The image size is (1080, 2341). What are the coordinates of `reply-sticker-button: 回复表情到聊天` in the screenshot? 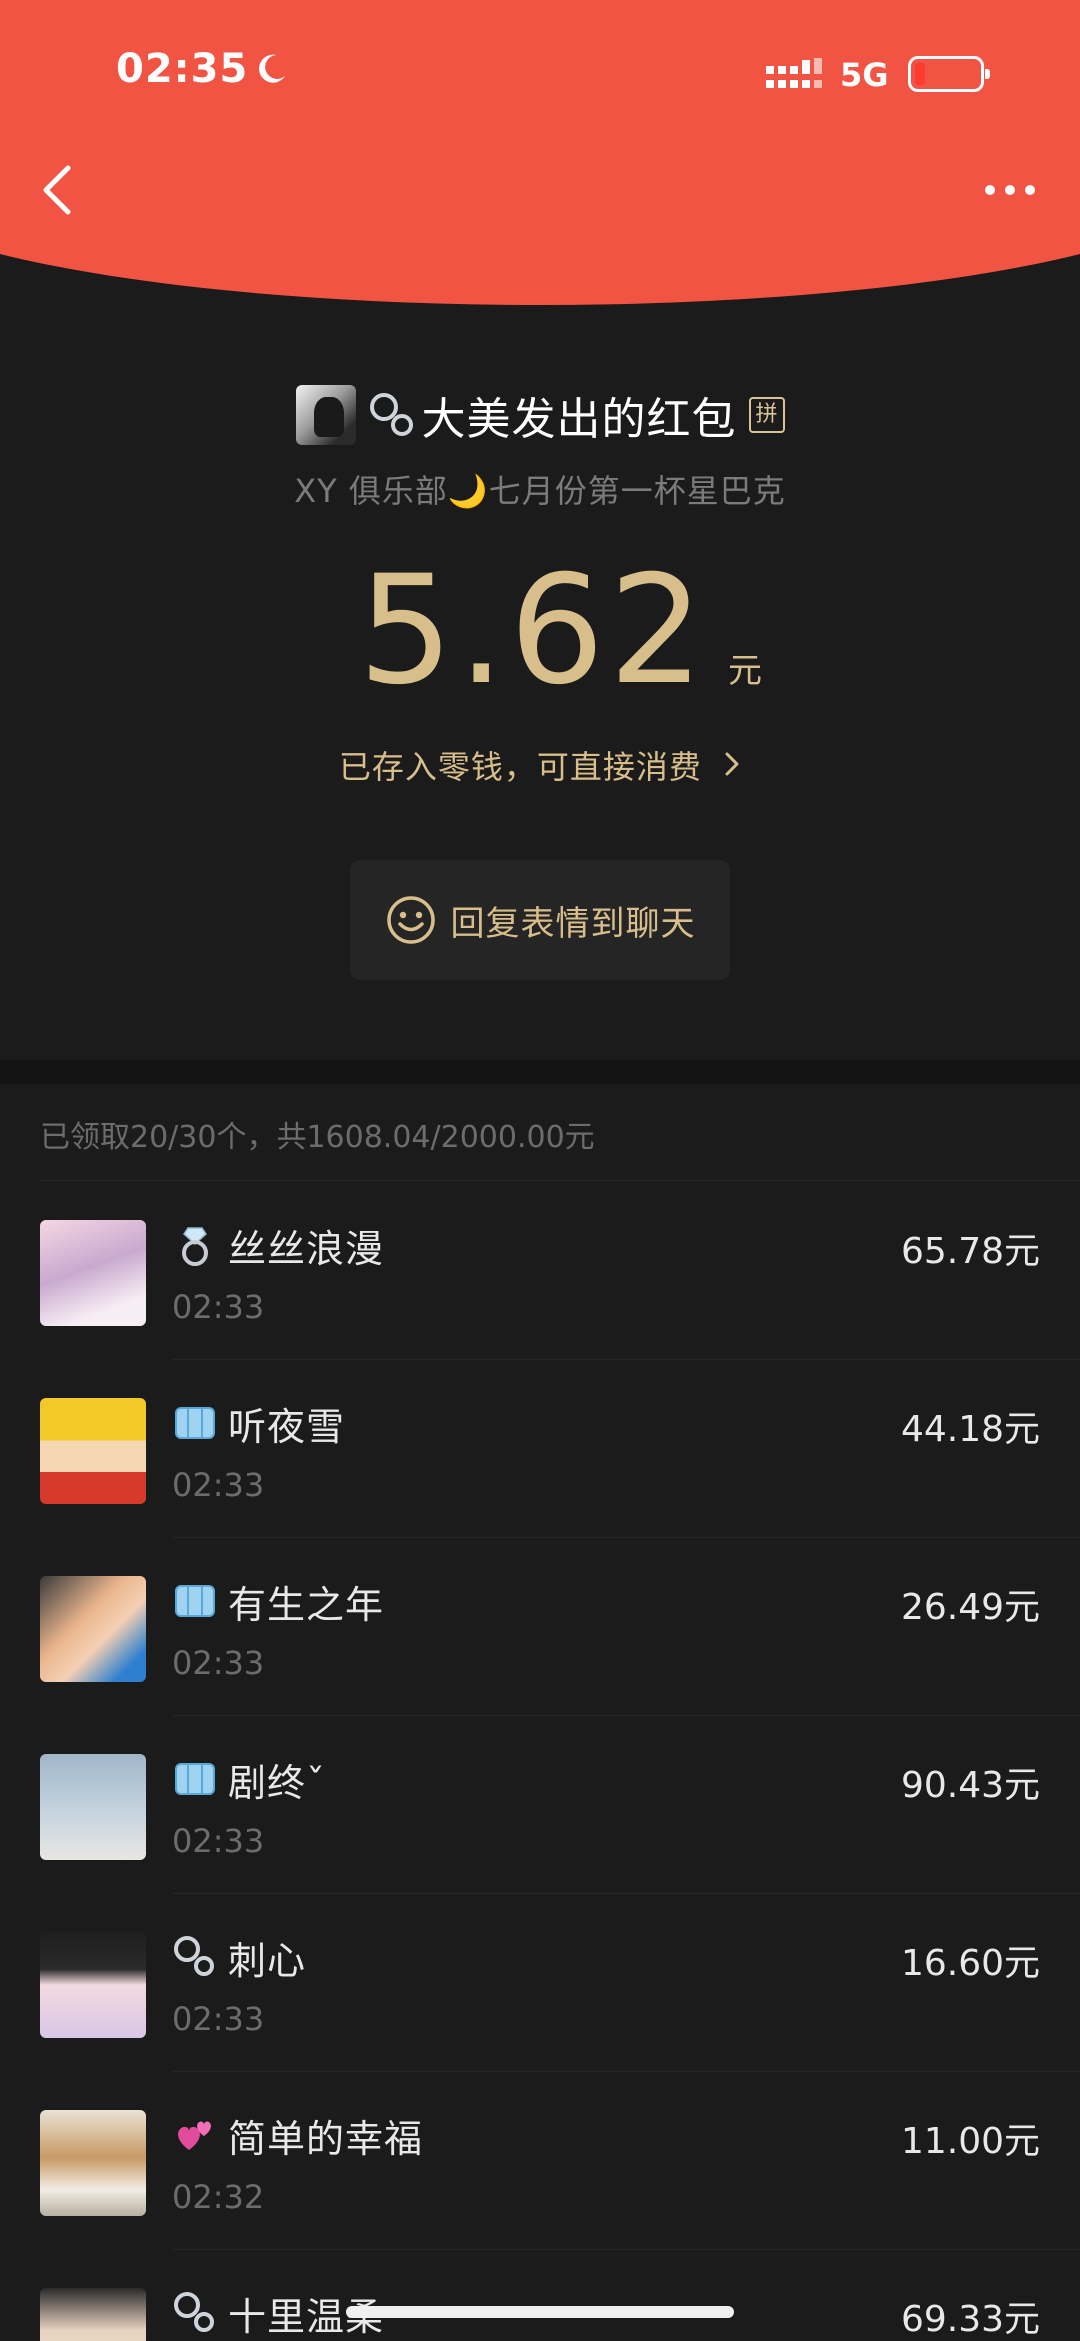 It's located at (540, 920).